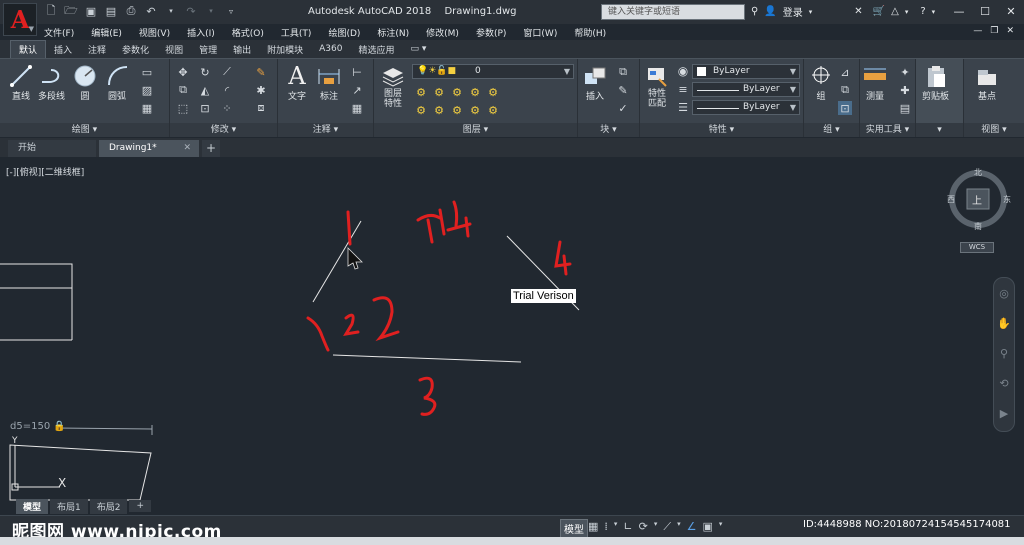  What do you see at coordinates (20, 19) in the screenshot?
I see `application-menu-button: A ▼` at bounding box center [20, 19].